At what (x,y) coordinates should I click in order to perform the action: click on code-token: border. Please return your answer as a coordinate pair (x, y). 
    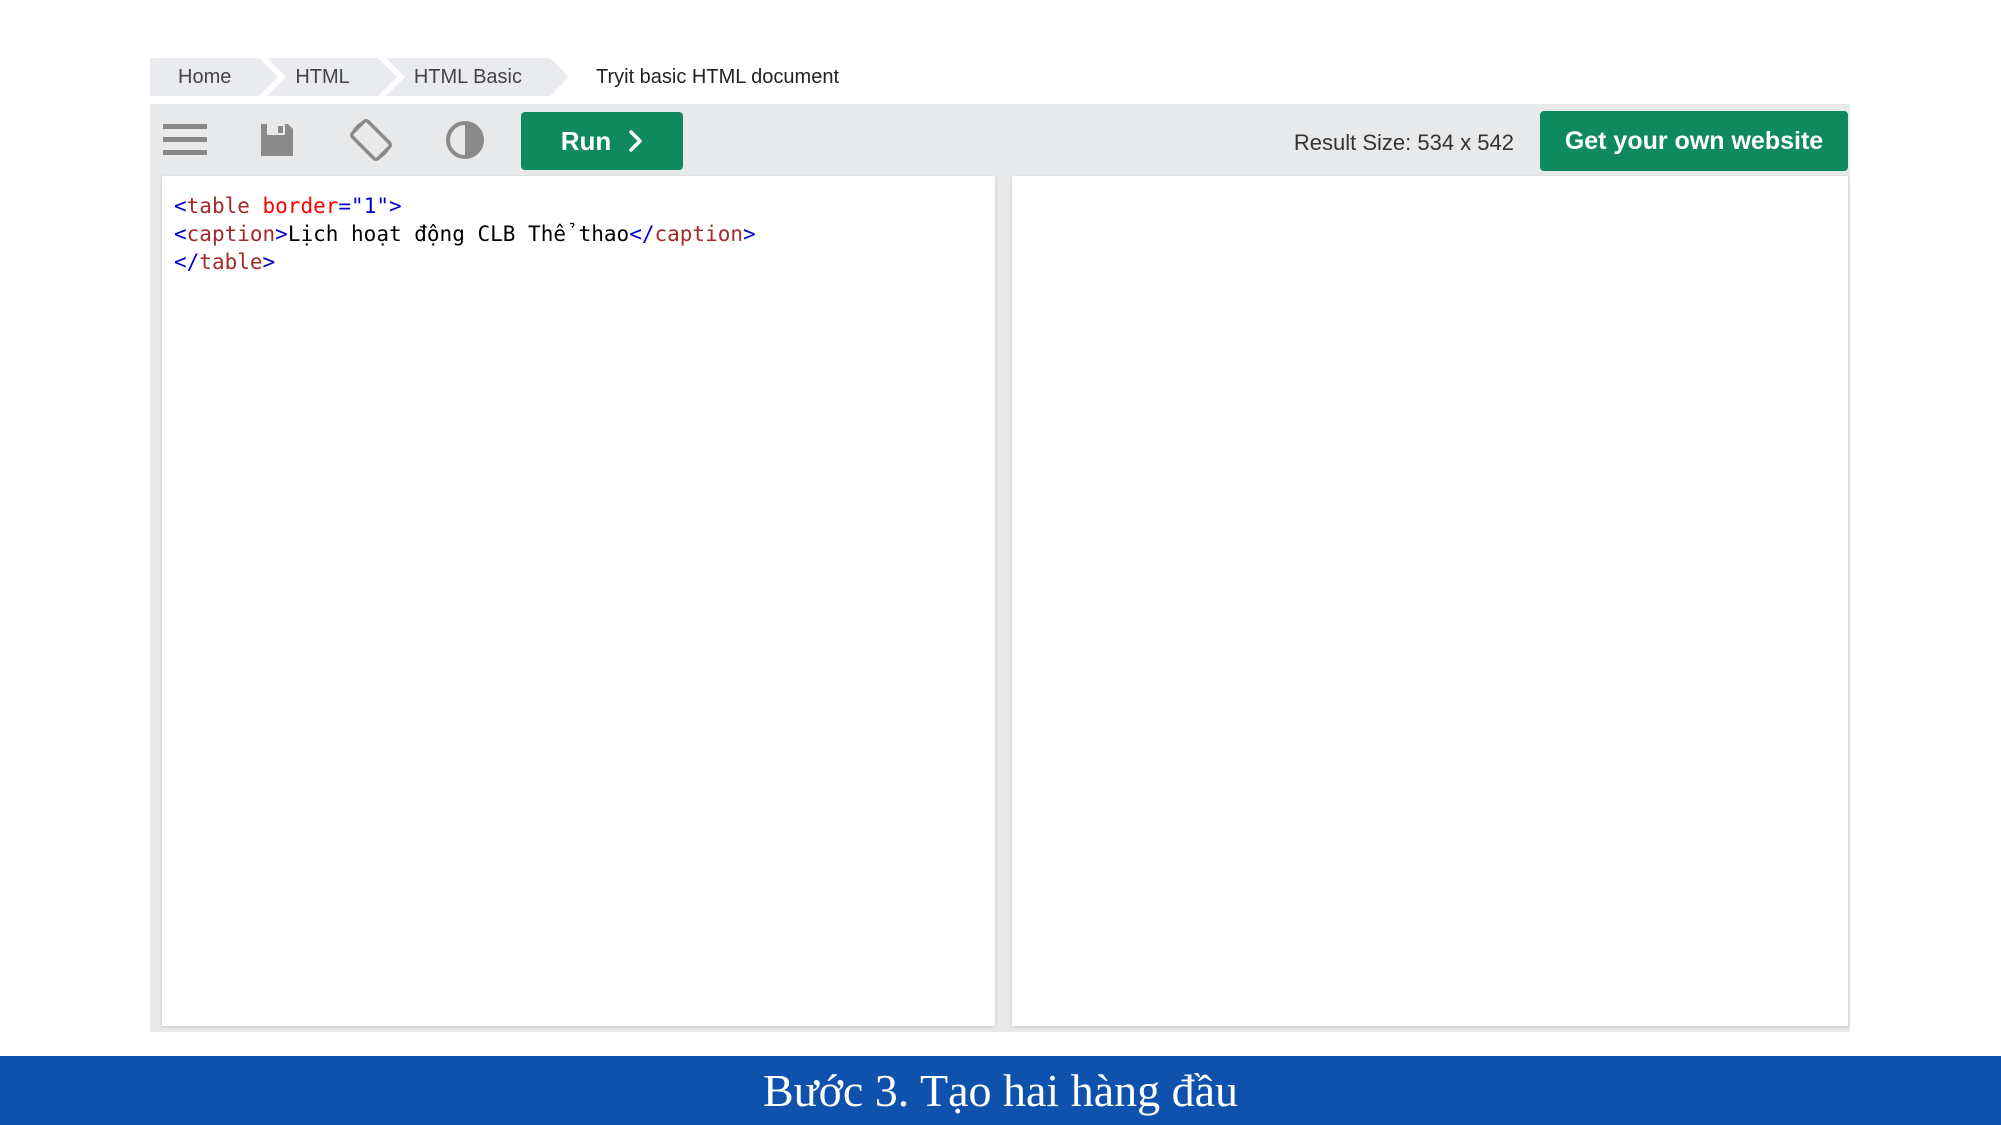
    Looking at the image, I should click on (294, 206).